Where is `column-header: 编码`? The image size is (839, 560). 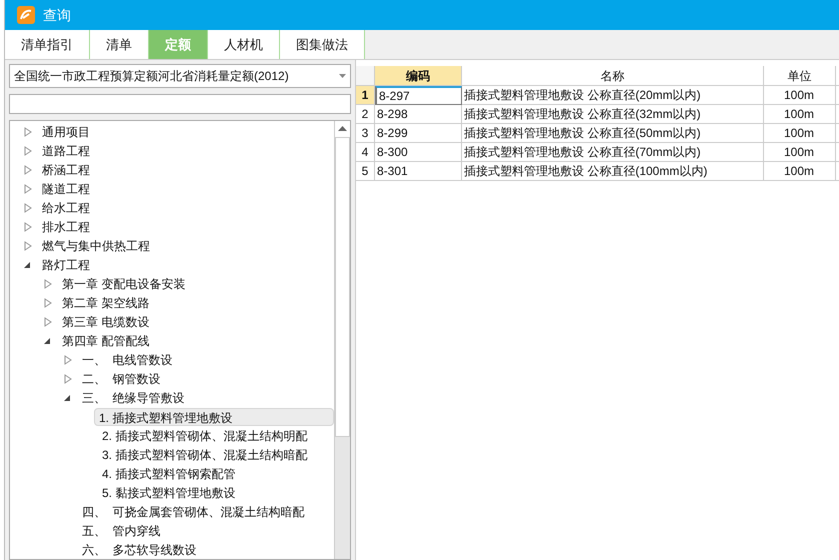
column-header: 编码 is located at coordinates (418, 76).